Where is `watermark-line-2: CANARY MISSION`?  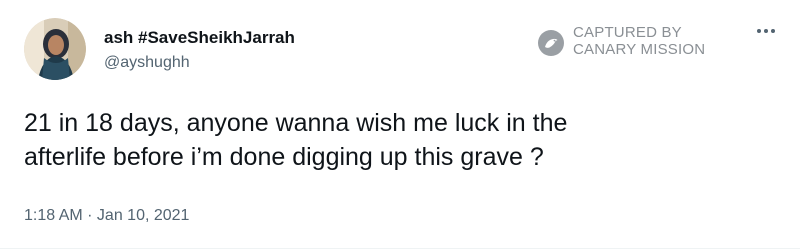
watermark-line-2: CANARY MISSION is located at coordinates (639, 49).